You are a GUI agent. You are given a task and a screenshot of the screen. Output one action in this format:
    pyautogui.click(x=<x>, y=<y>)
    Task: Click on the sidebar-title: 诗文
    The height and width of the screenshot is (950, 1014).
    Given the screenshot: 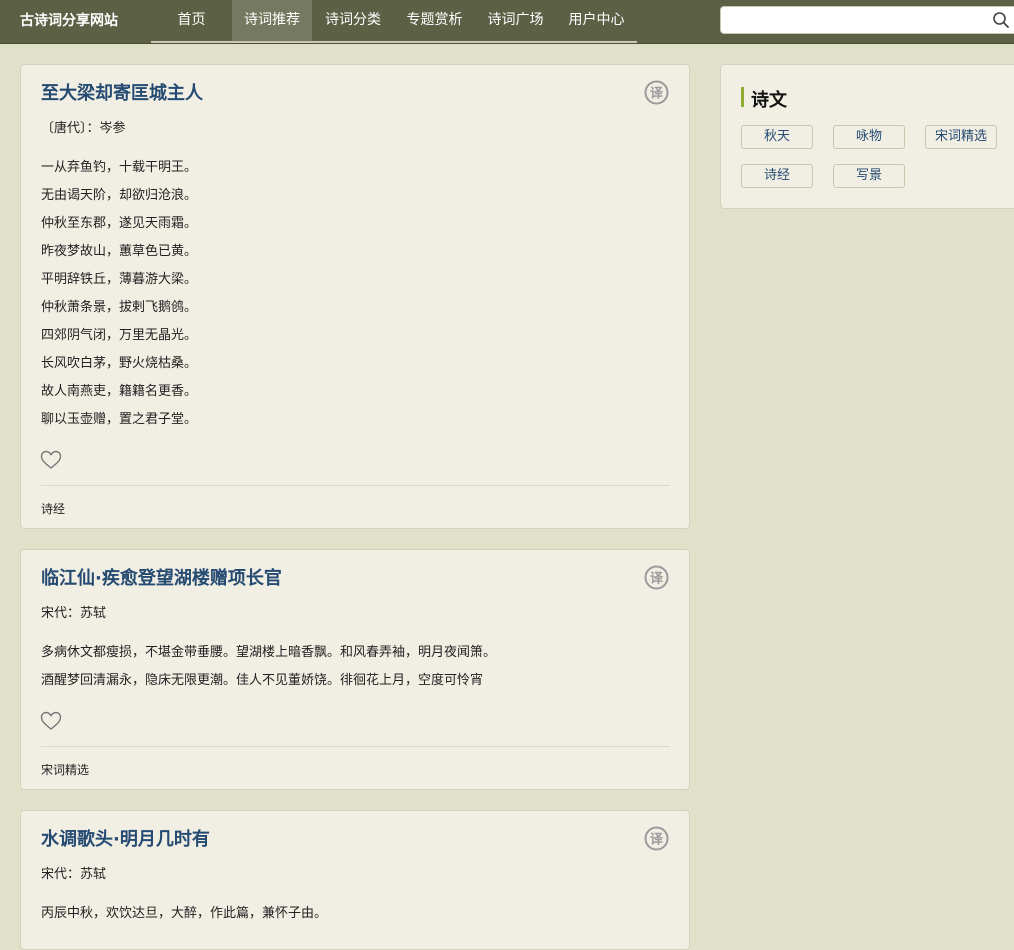 What is the action you would take?
    pyautogui.click(x=769, y=100)
    